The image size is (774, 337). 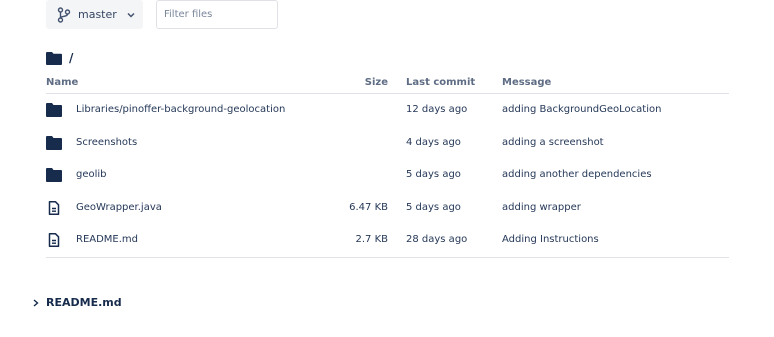 I want to click on branch-label: master, so click(x=97, y=14).